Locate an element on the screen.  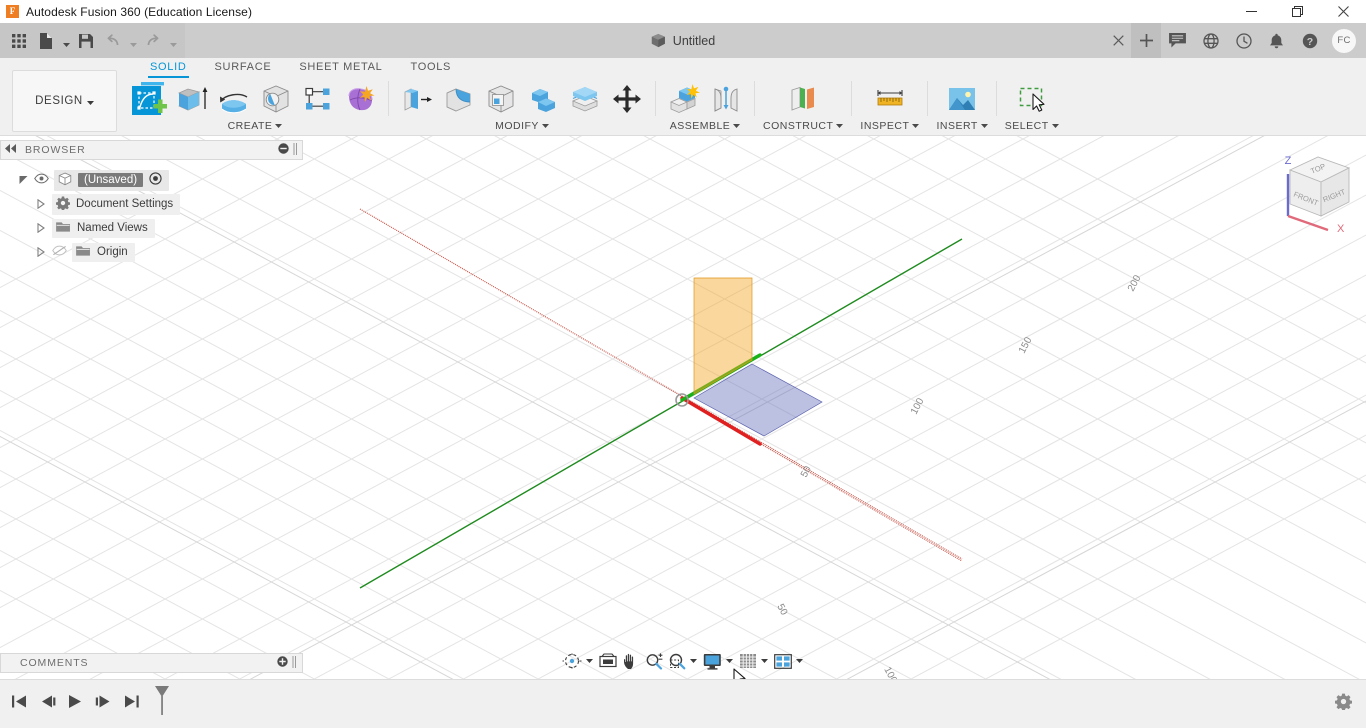
undo-dropdown-caret is located at coordinates (133, 41).